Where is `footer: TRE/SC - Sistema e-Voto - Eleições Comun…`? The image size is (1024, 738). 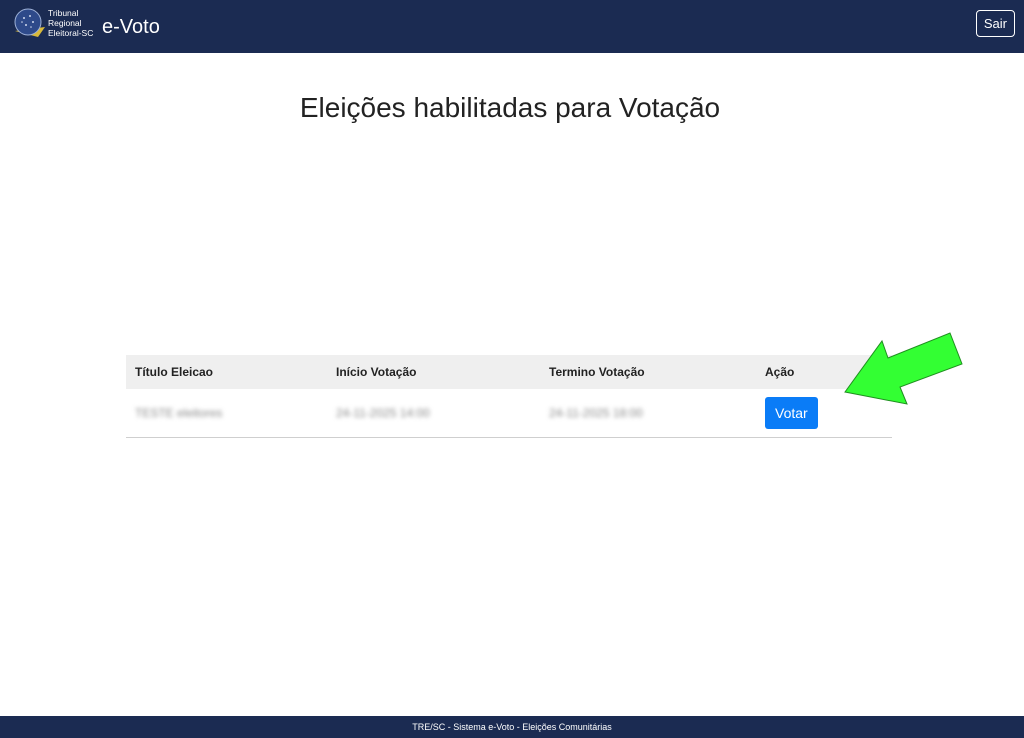
footer: TRE/SC - Sistema e-Voto - Eleições Comun… is located at coordinates (512, 727).